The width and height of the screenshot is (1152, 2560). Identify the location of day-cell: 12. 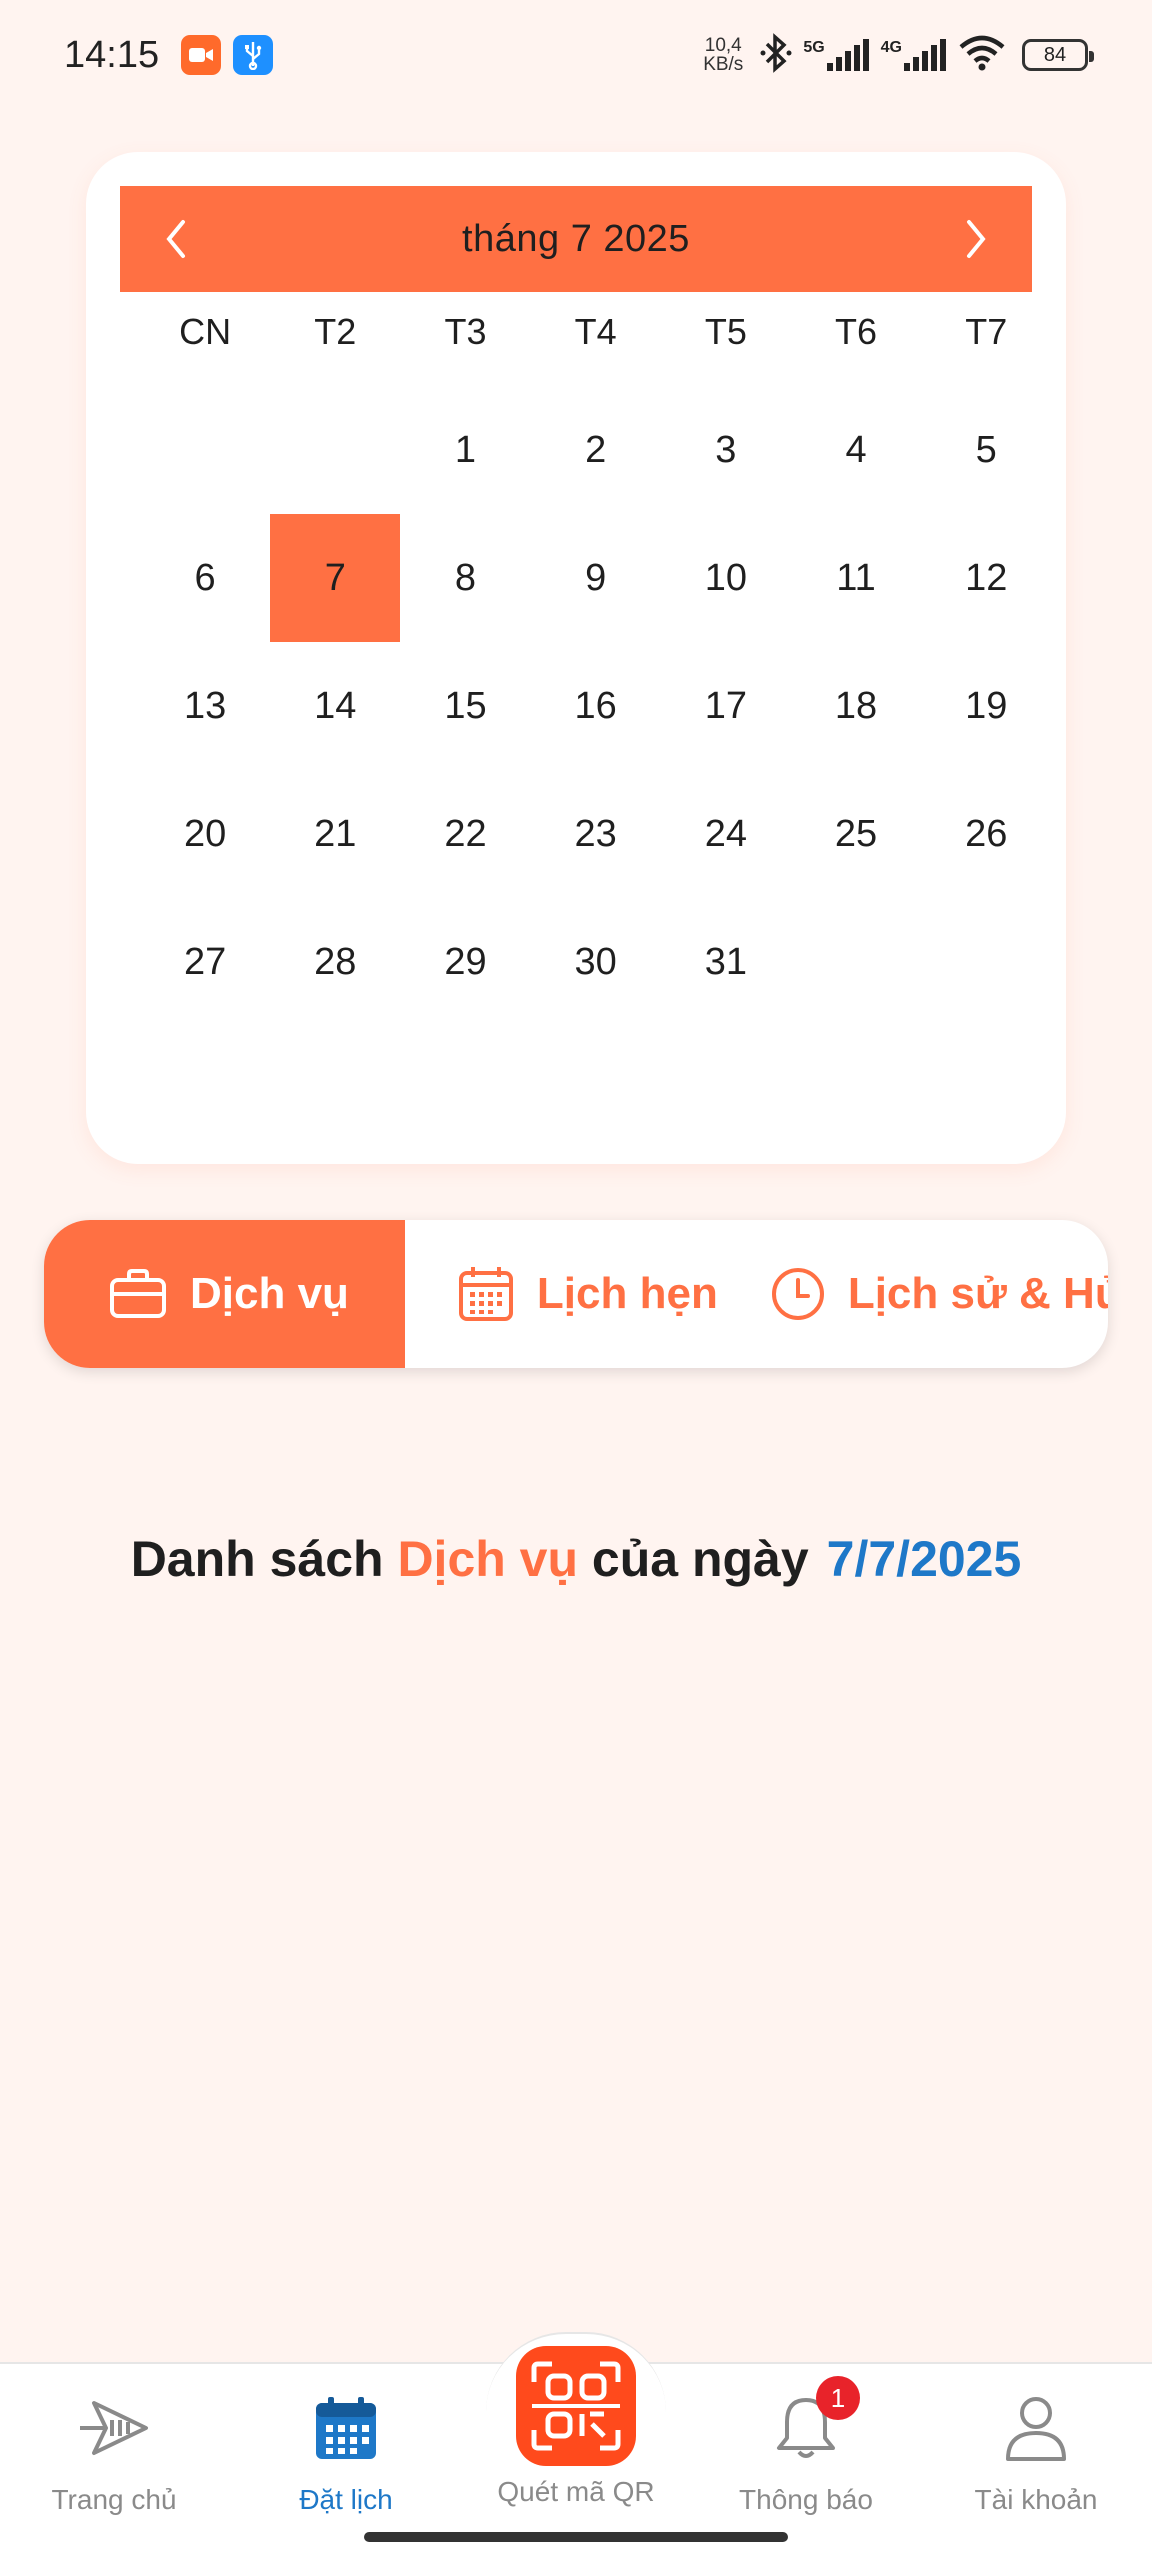
(986, 578).